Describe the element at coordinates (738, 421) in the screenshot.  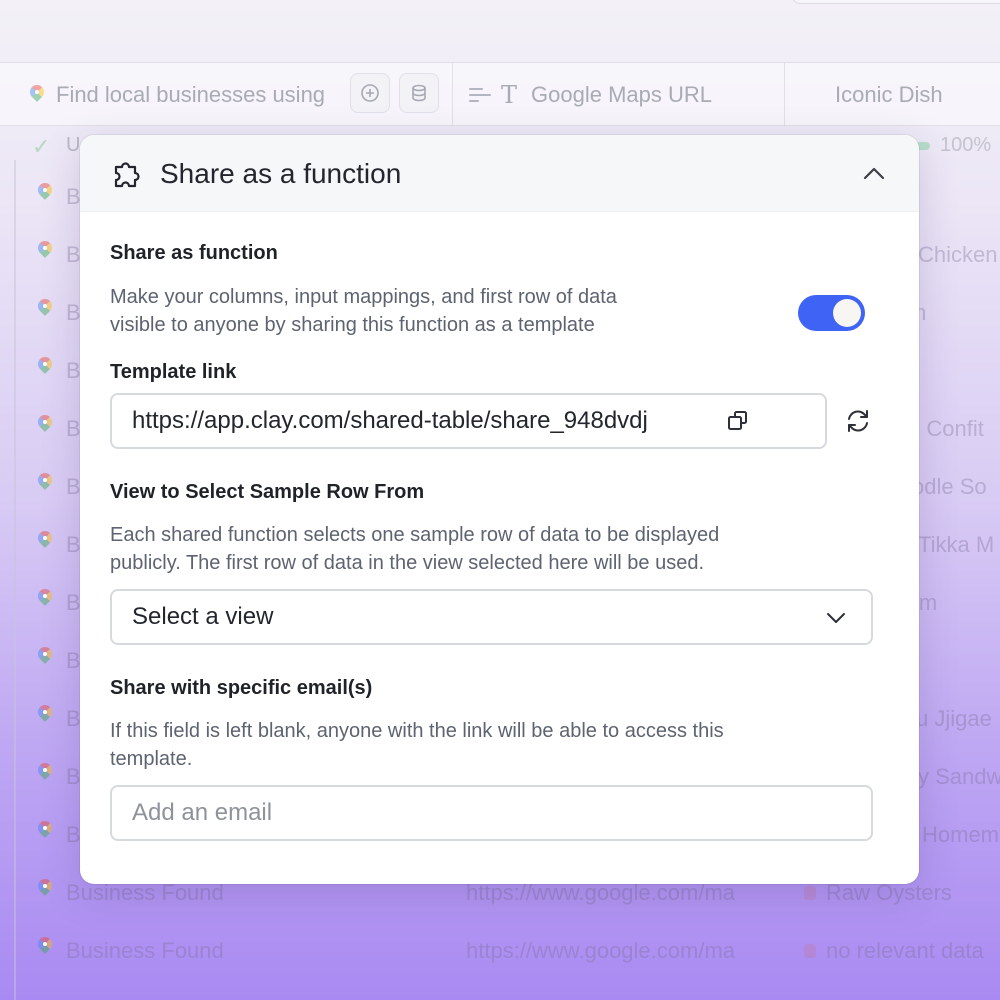
I see `copy-icon` at that location.